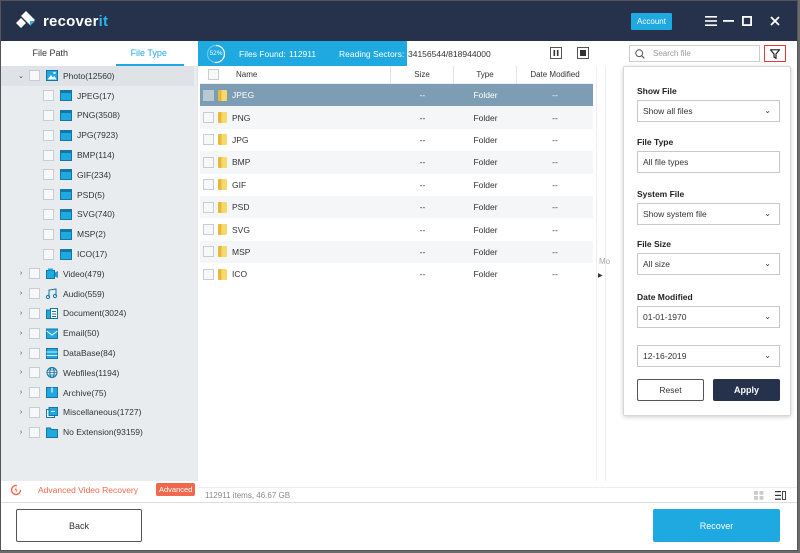  I want to click on left-scrollbar, so click(195, 266).